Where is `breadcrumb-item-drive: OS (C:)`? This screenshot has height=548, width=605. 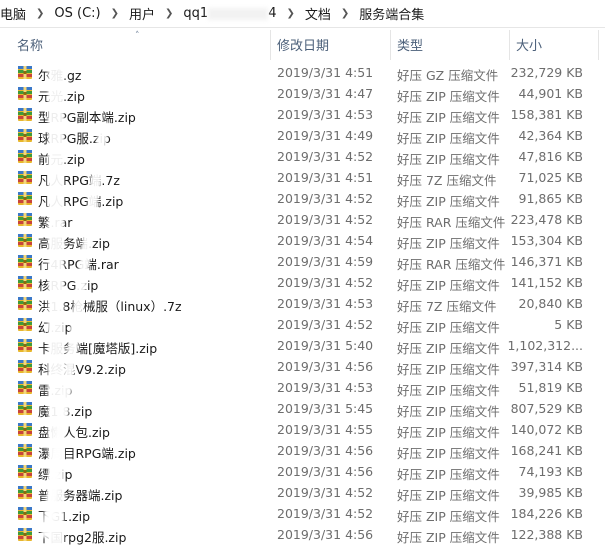 breadcrumb-item-drive: OS (C:) is located at coordinates (77, 13).